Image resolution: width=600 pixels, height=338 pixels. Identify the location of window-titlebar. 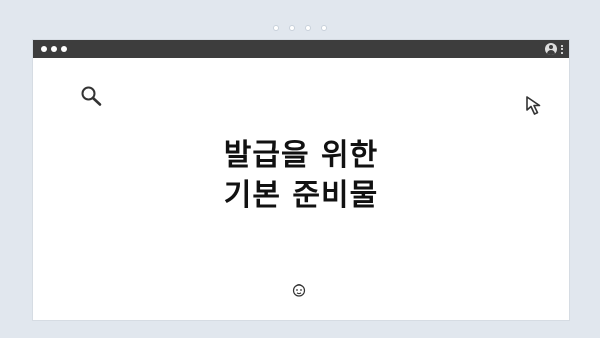
(301, 49).